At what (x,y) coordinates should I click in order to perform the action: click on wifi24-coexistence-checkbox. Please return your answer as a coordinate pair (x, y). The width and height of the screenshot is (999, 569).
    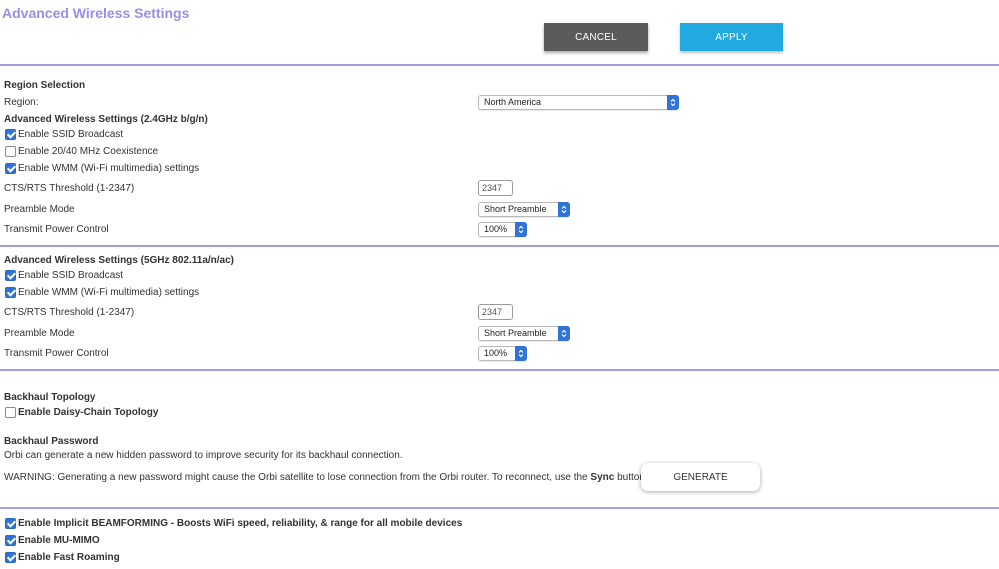
    Looking at the image, I should click on (10, 151).